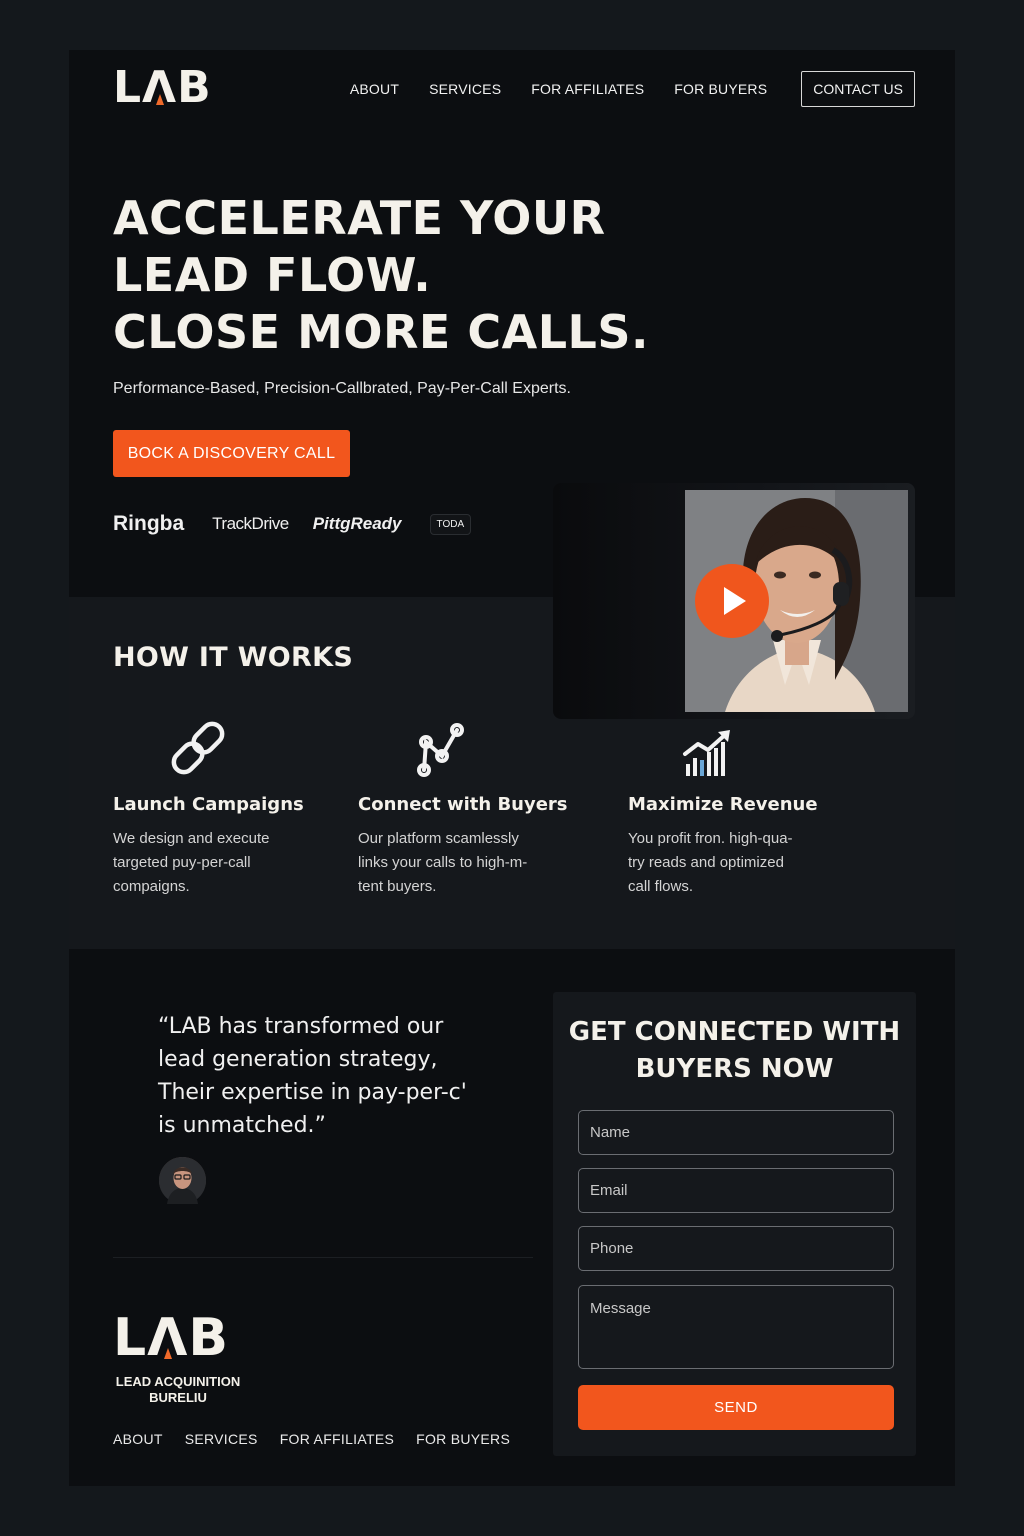 The height and width of the screenshot is (1536, 1024). I want to click on hero-title-line-1: ACCELERATE YOUR, so click(359, 218).